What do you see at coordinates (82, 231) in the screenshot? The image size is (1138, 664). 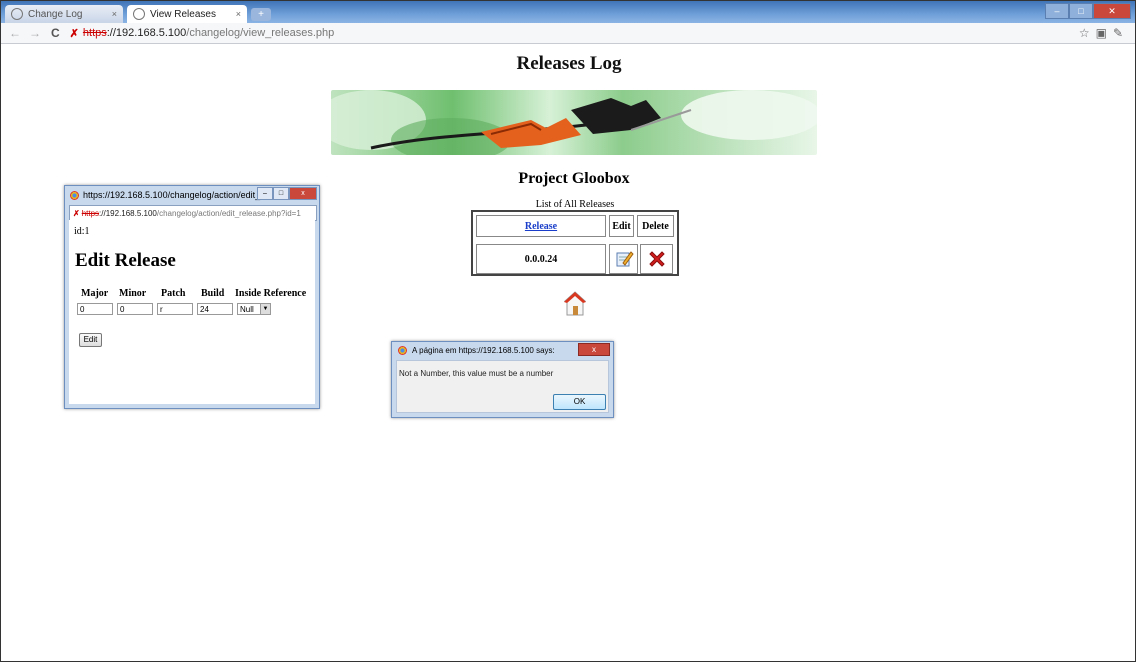 I see `id-line: id:1` at bounding box center [82, 231].